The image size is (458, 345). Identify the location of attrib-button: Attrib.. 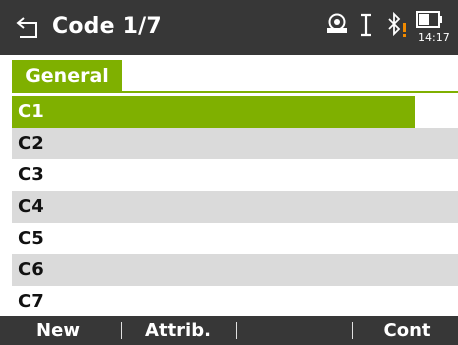
(178, 330).